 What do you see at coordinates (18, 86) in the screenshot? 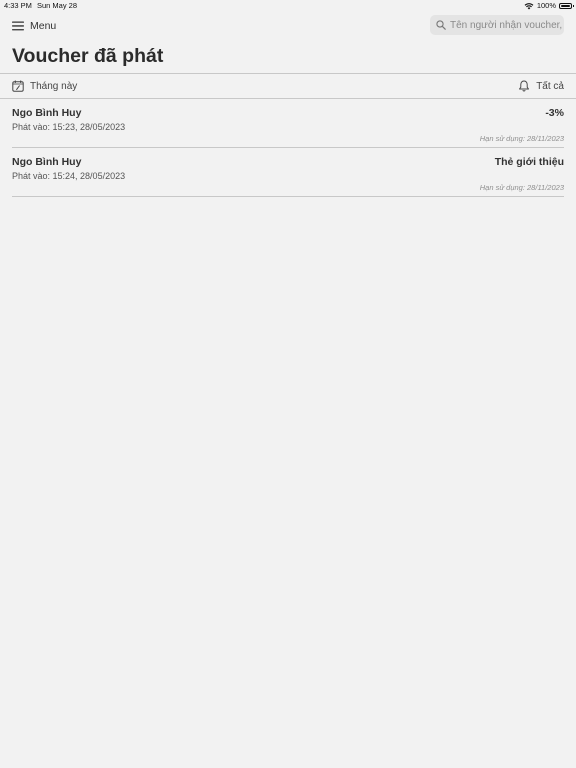
I see `calendar-icon` at bounding box center [18, 86].